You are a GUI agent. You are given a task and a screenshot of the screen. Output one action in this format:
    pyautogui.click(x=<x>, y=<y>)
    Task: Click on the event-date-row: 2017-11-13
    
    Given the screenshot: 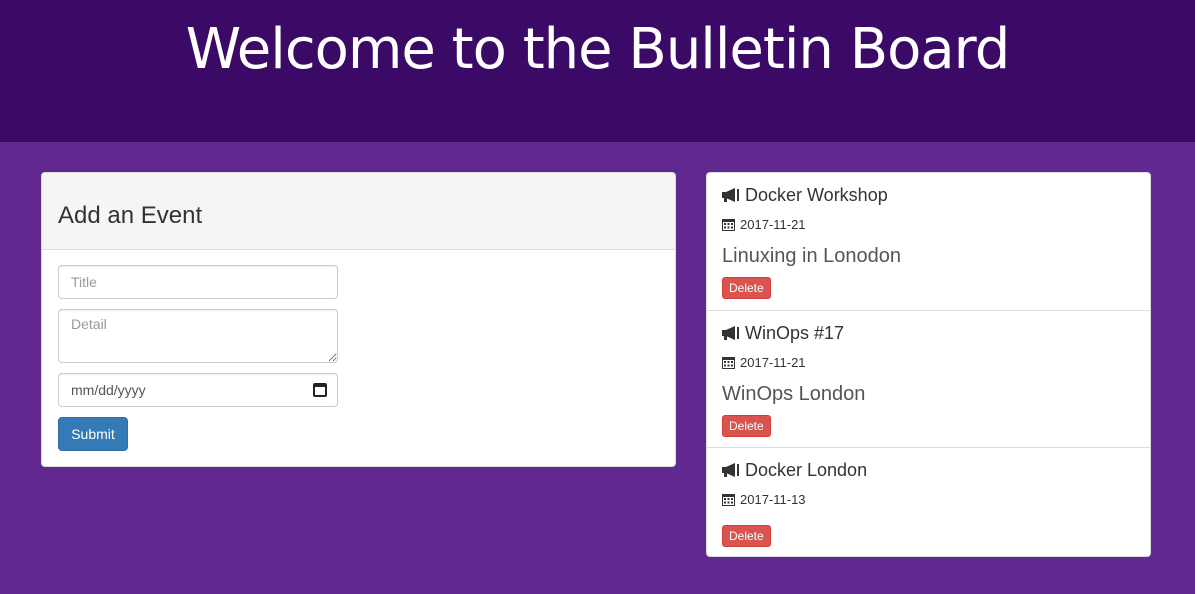 What is the action you would take?
    pyautogui.click(x=764, y=499)
    